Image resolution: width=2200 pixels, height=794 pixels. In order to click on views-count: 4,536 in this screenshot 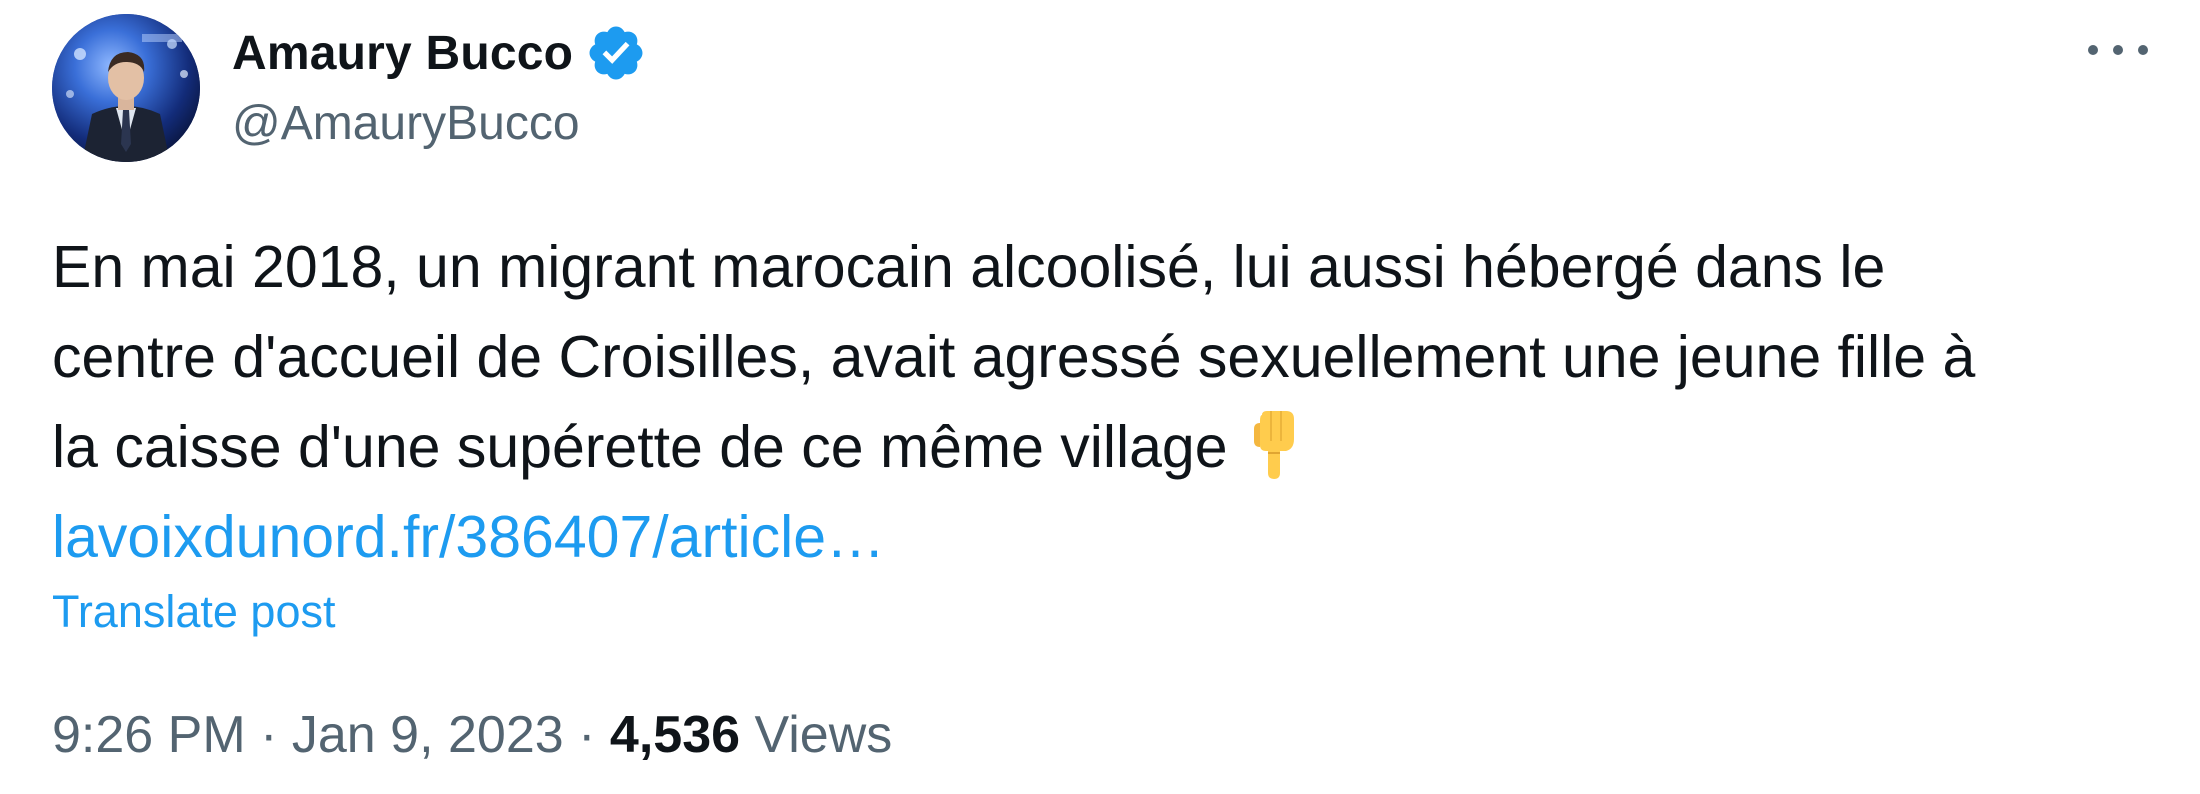, I will do `click(675, 735)`.